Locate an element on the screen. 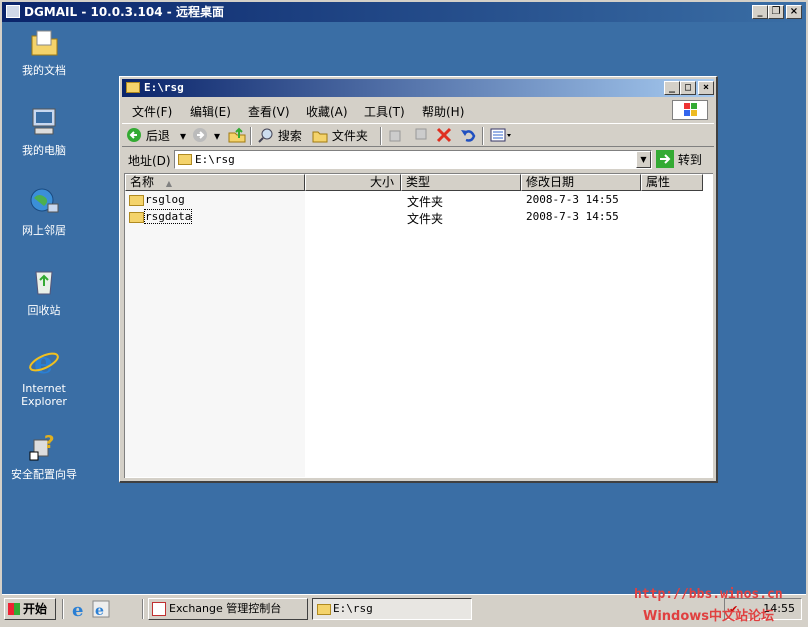 The height and width of the screenshot is (627, 808). column-header-attributes: 属性 is located at coordinates (672, 182).